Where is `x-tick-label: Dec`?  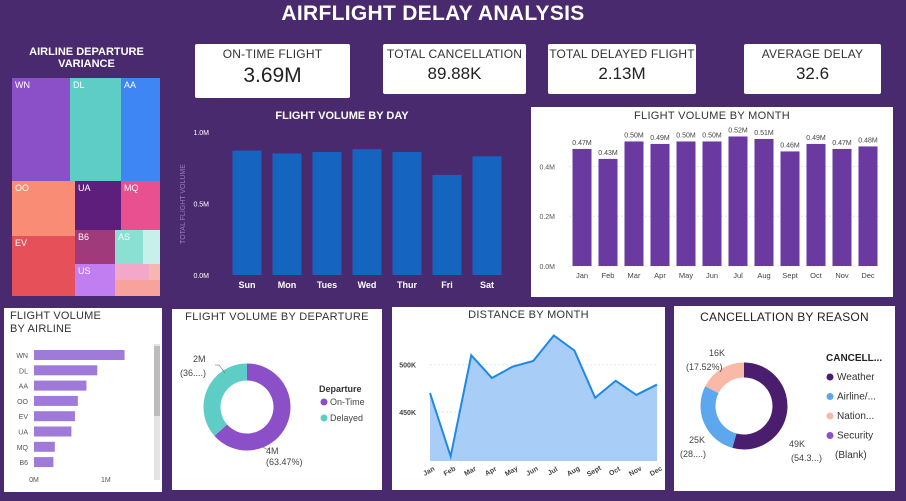 x-tick-label: Dec is located at coordinates (656, 471).